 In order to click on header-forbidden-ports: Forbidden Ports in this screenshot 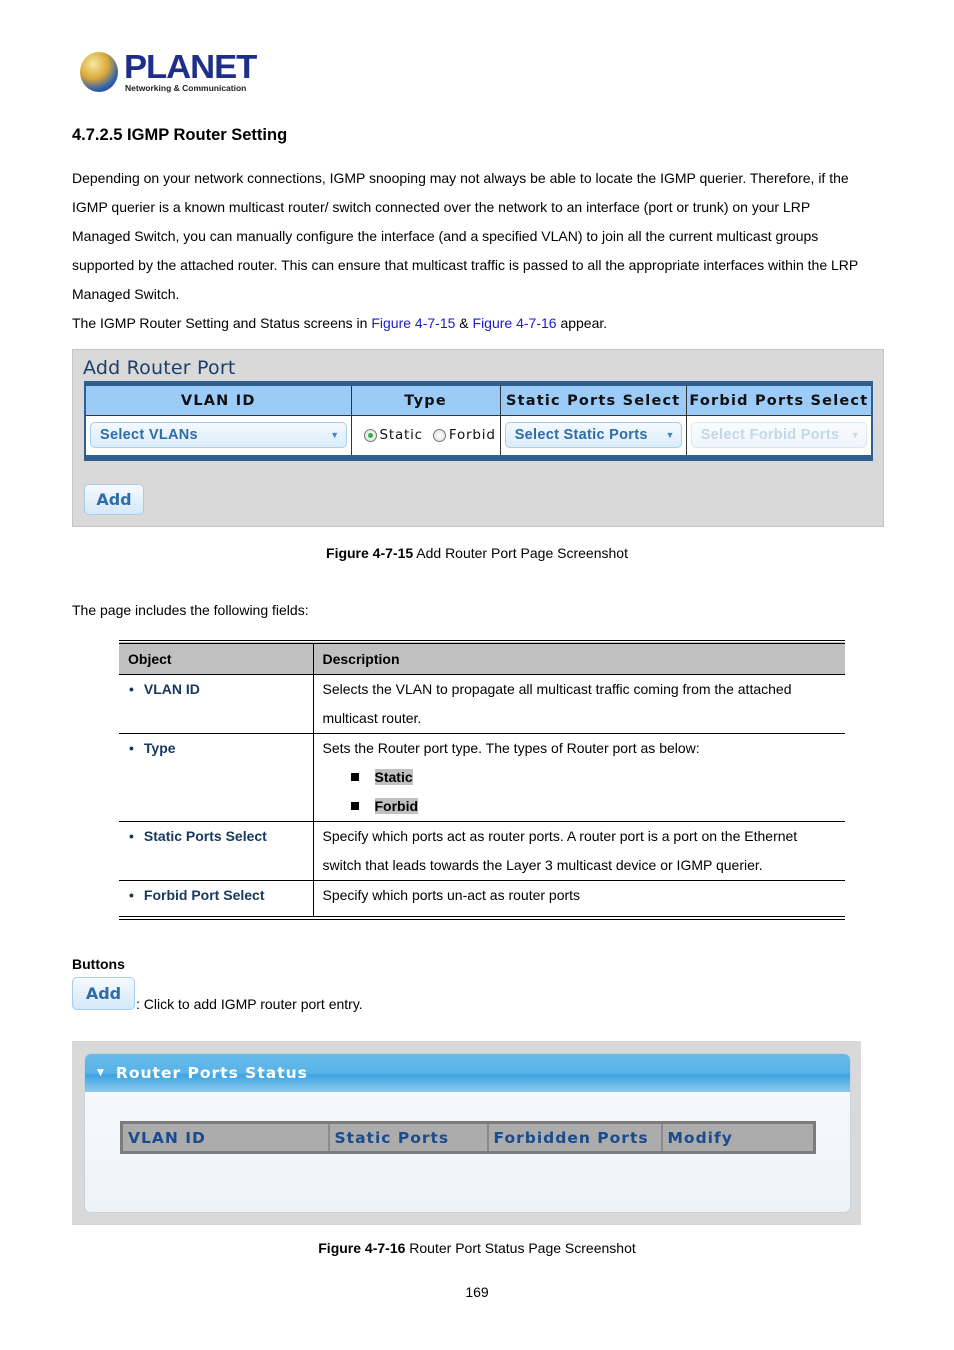, I will do `click(574, 1137)`.